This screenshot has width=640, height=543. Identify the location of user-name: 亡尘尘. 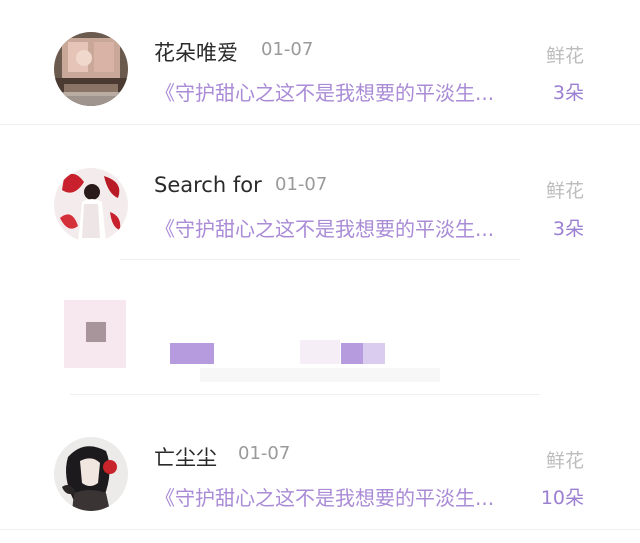
(185, 457).